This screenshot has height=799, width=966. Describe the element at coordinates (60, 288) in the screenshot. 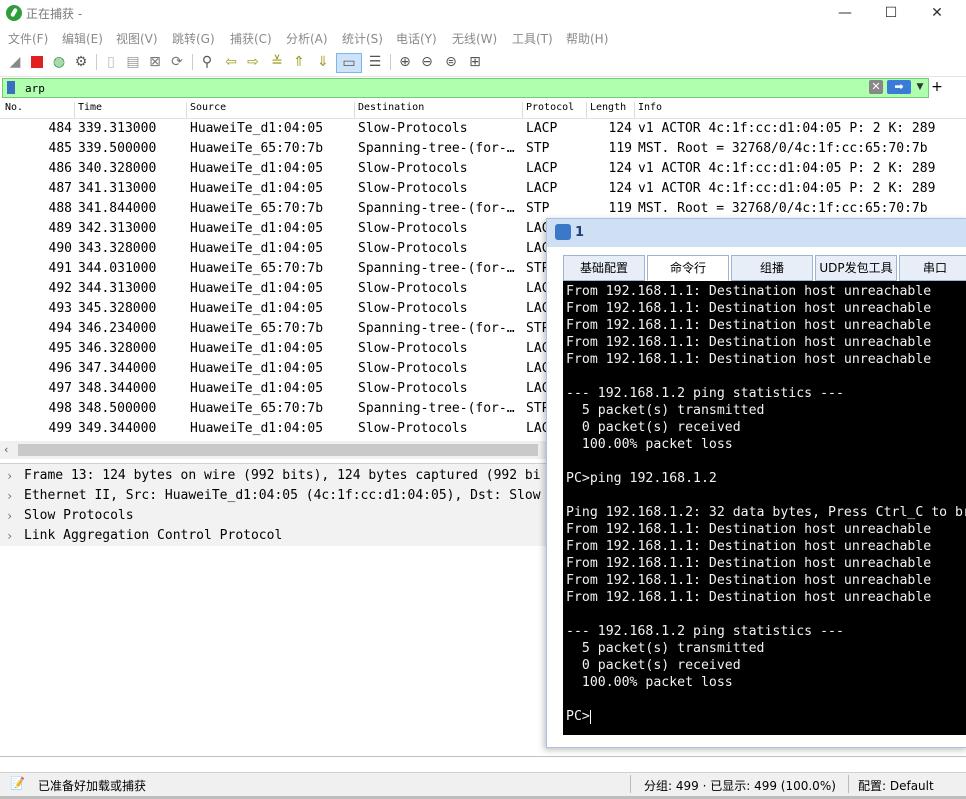

I see `cell-no: 492` at that location.